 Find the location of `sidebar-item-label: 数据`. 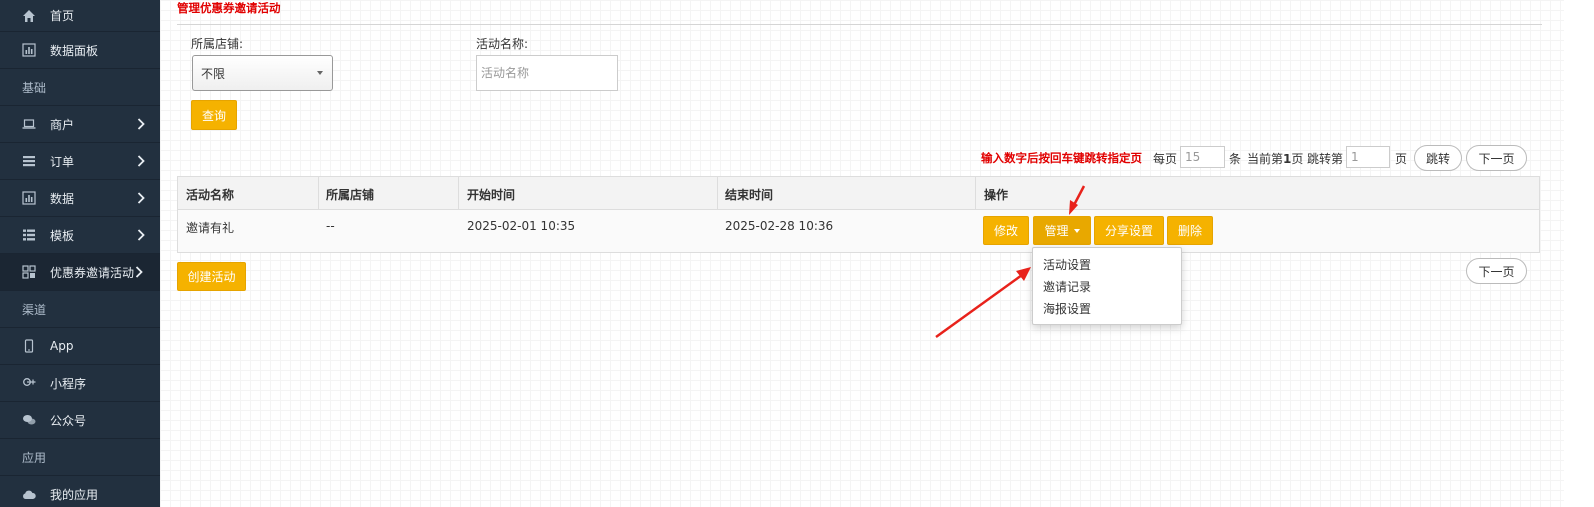

sidebar-item-label: 数据 is located at coordinates (62, 198).